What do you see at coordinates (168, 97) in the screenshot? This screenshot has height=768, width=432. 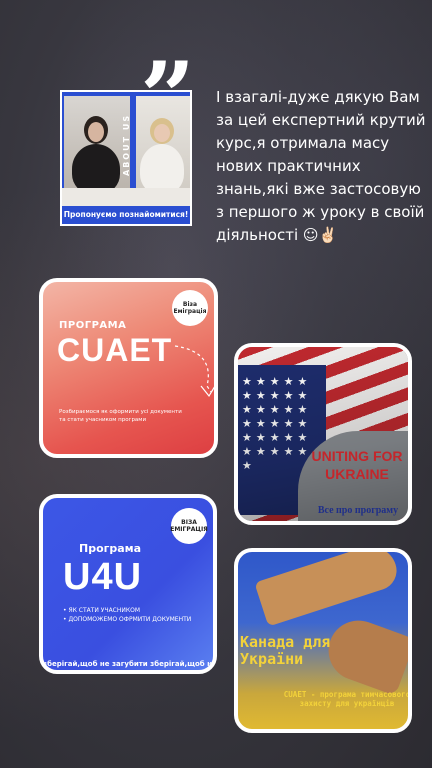 I see `quote-mark-icon: ”` at bounding box center [168, 97].